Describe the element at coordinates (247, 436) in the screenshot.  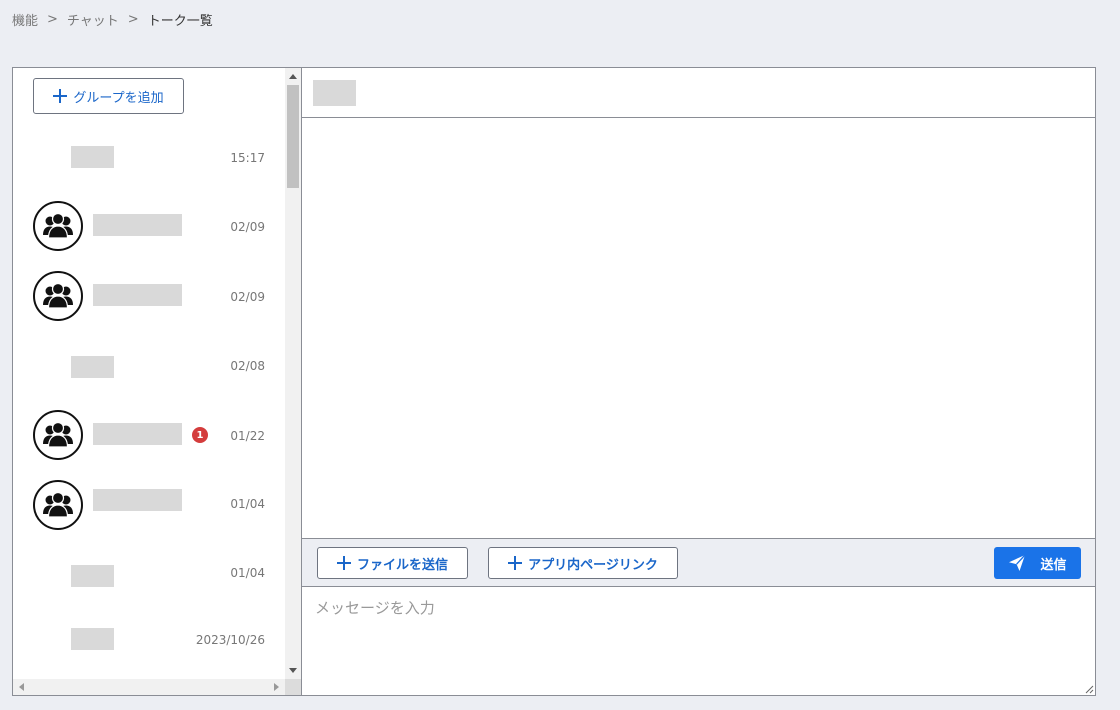
I see `talk-time: 01/22` at that location.